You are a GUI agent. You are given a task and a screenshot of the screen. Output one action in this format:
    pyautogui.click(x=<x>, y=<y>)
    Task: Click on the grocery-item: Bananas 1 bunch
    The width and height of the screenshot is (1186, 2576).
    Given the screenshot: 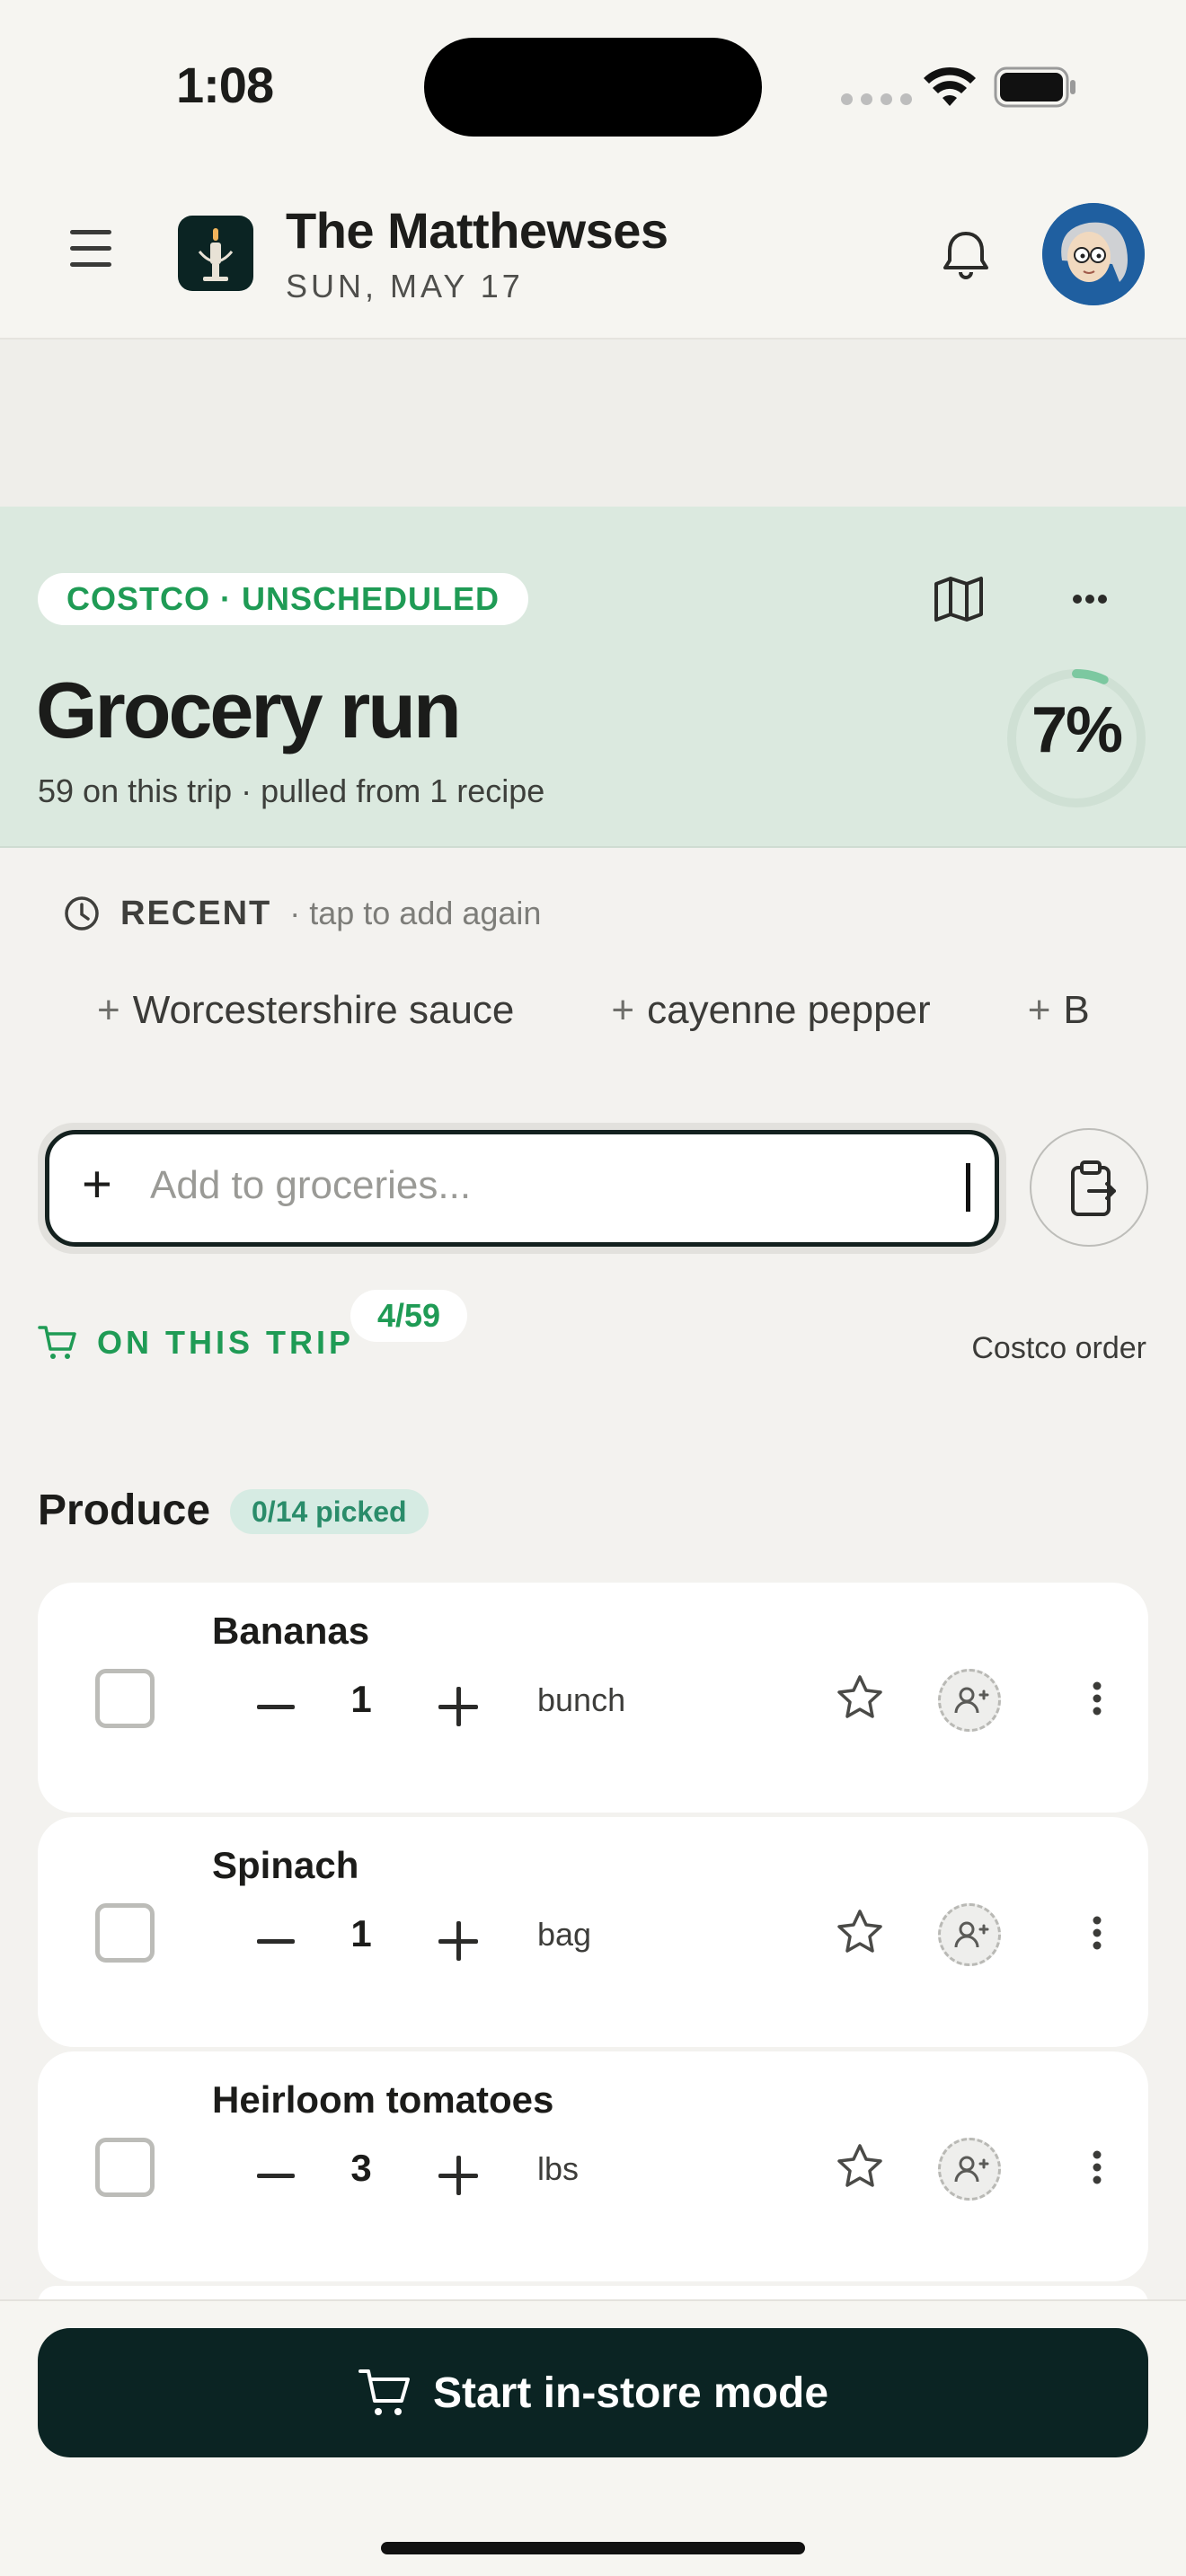 What is the action you would take?
    pyautogui.click(x=593, y=1698)
    